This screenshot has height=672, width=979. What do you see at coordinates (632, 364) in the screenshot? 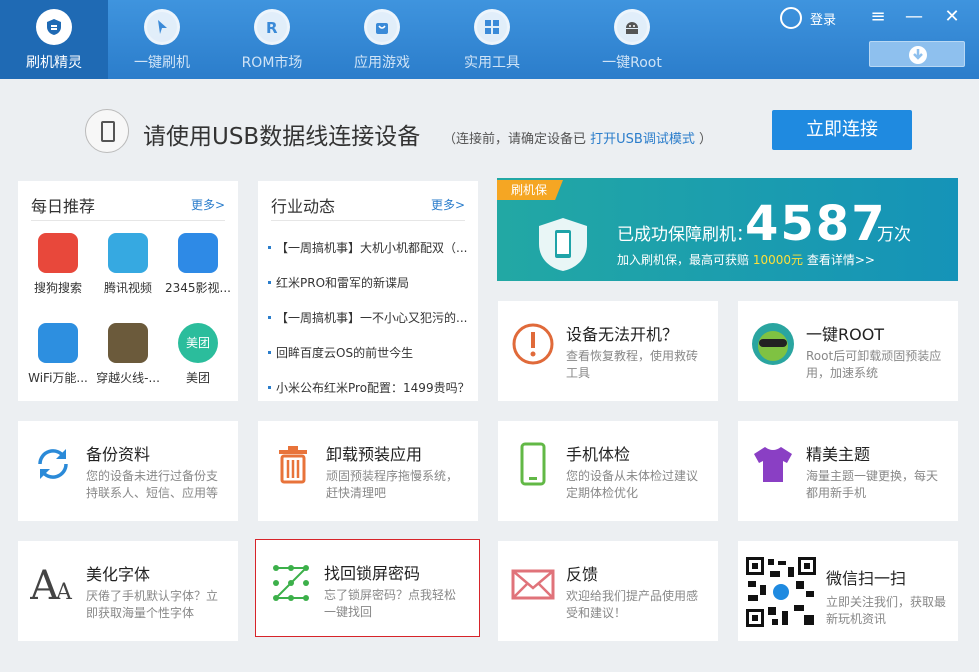
I see `tile-desc: 查看恢复教程，使用救砖工具` at bounding box center [632, 364].